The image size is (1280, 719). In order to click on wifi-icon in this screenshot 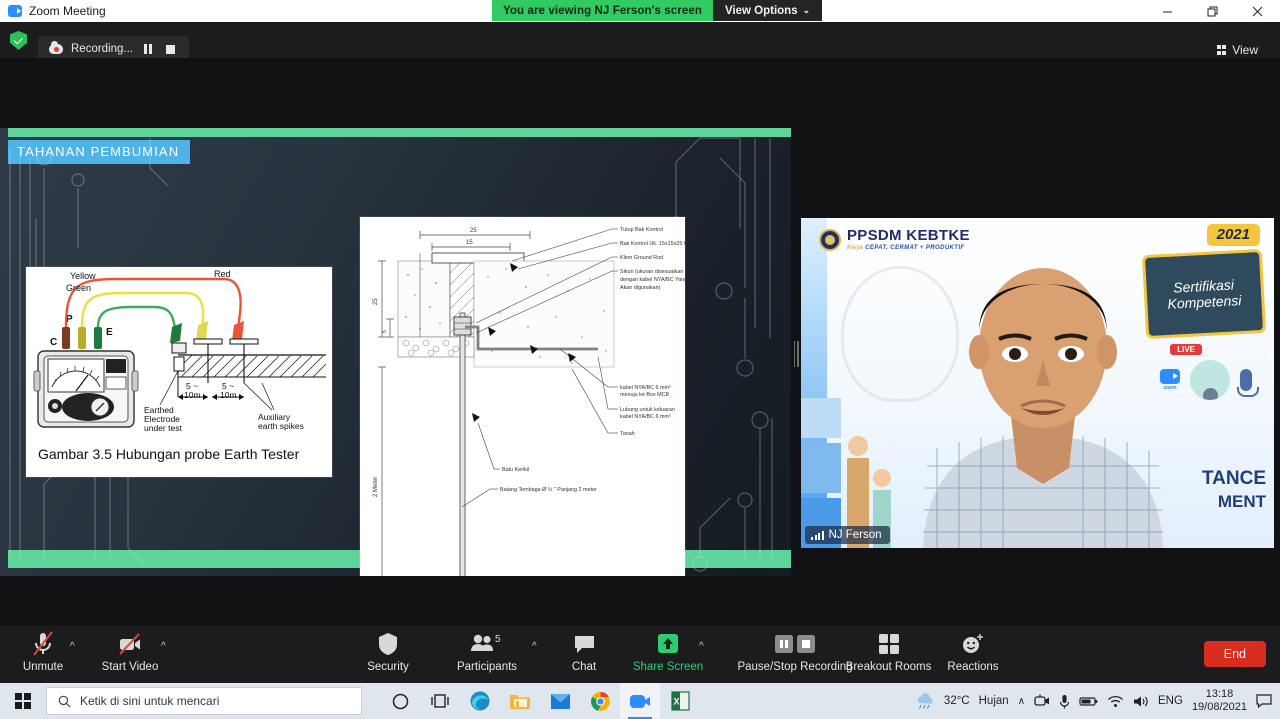, I will do `click(1115, 701)`.